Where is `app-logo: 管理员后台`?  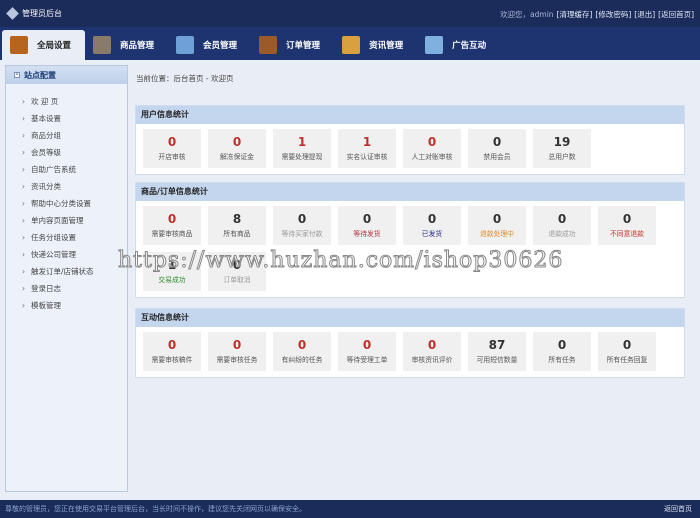
app-logo: 管理员后台 is located at coordinates (34, 13).